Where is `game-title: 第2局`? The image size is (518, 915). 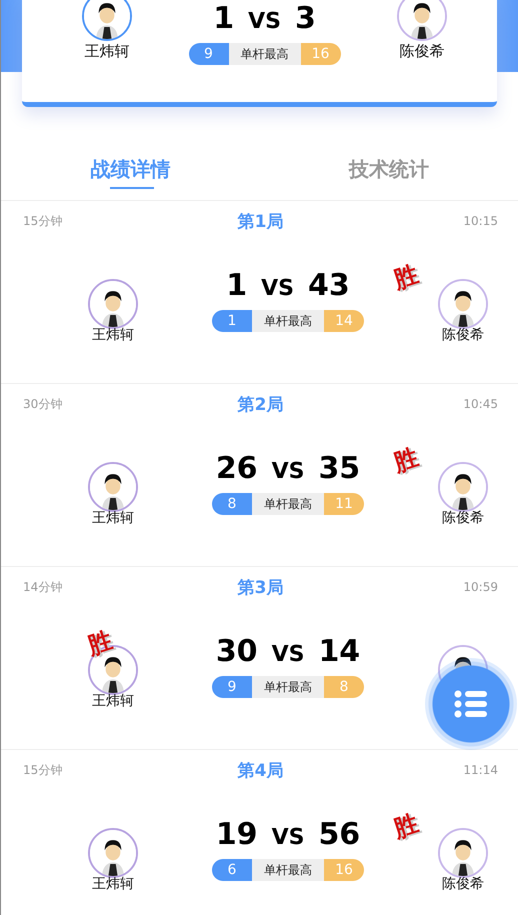 game-title: 第2局 is located at coordinates (261, 405).